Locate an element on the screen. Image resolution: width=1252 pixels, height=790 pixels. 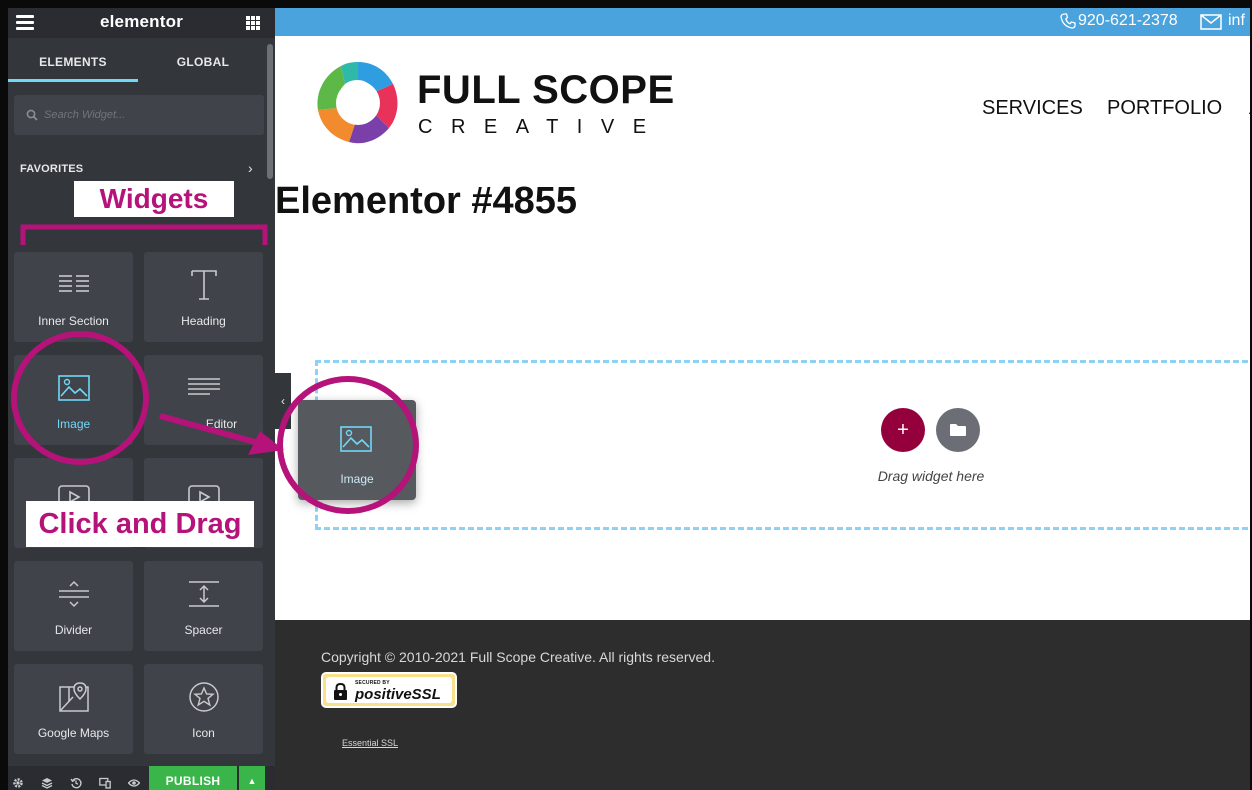
add-section-button: + is located at coordinates (903, 430).